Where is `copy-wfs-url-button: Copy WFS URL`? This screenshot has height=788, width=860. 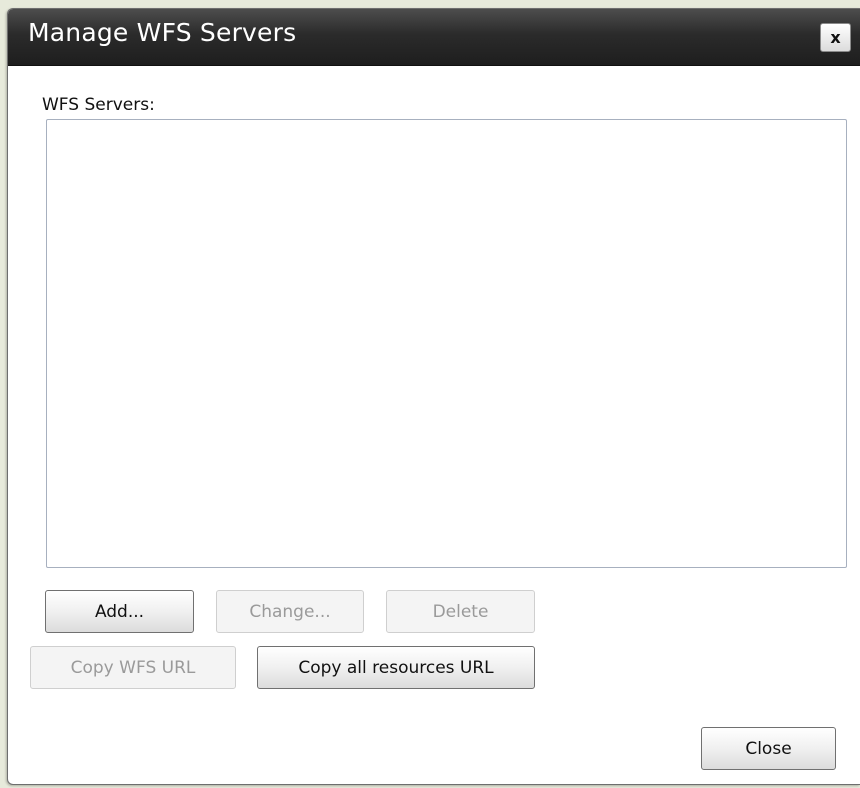 copy-wfs-url-button: Copy WFS URL is located at coordinates (133, 667).